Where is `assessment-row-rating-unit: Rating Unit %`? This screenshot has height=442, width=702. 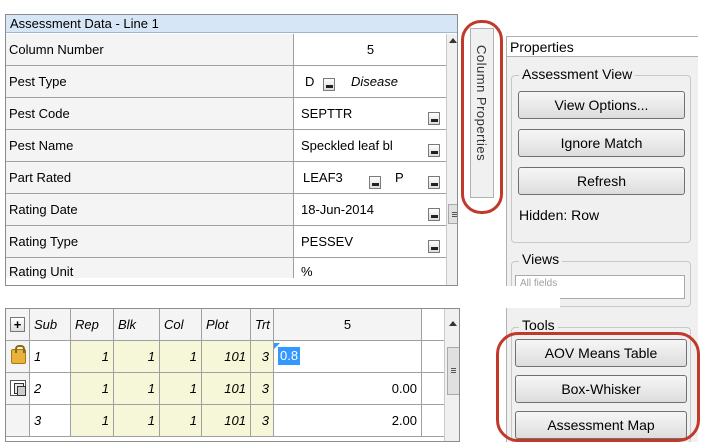 assessment-row-rating-unit: Rating Unit % is located at coordinates (226, 268).